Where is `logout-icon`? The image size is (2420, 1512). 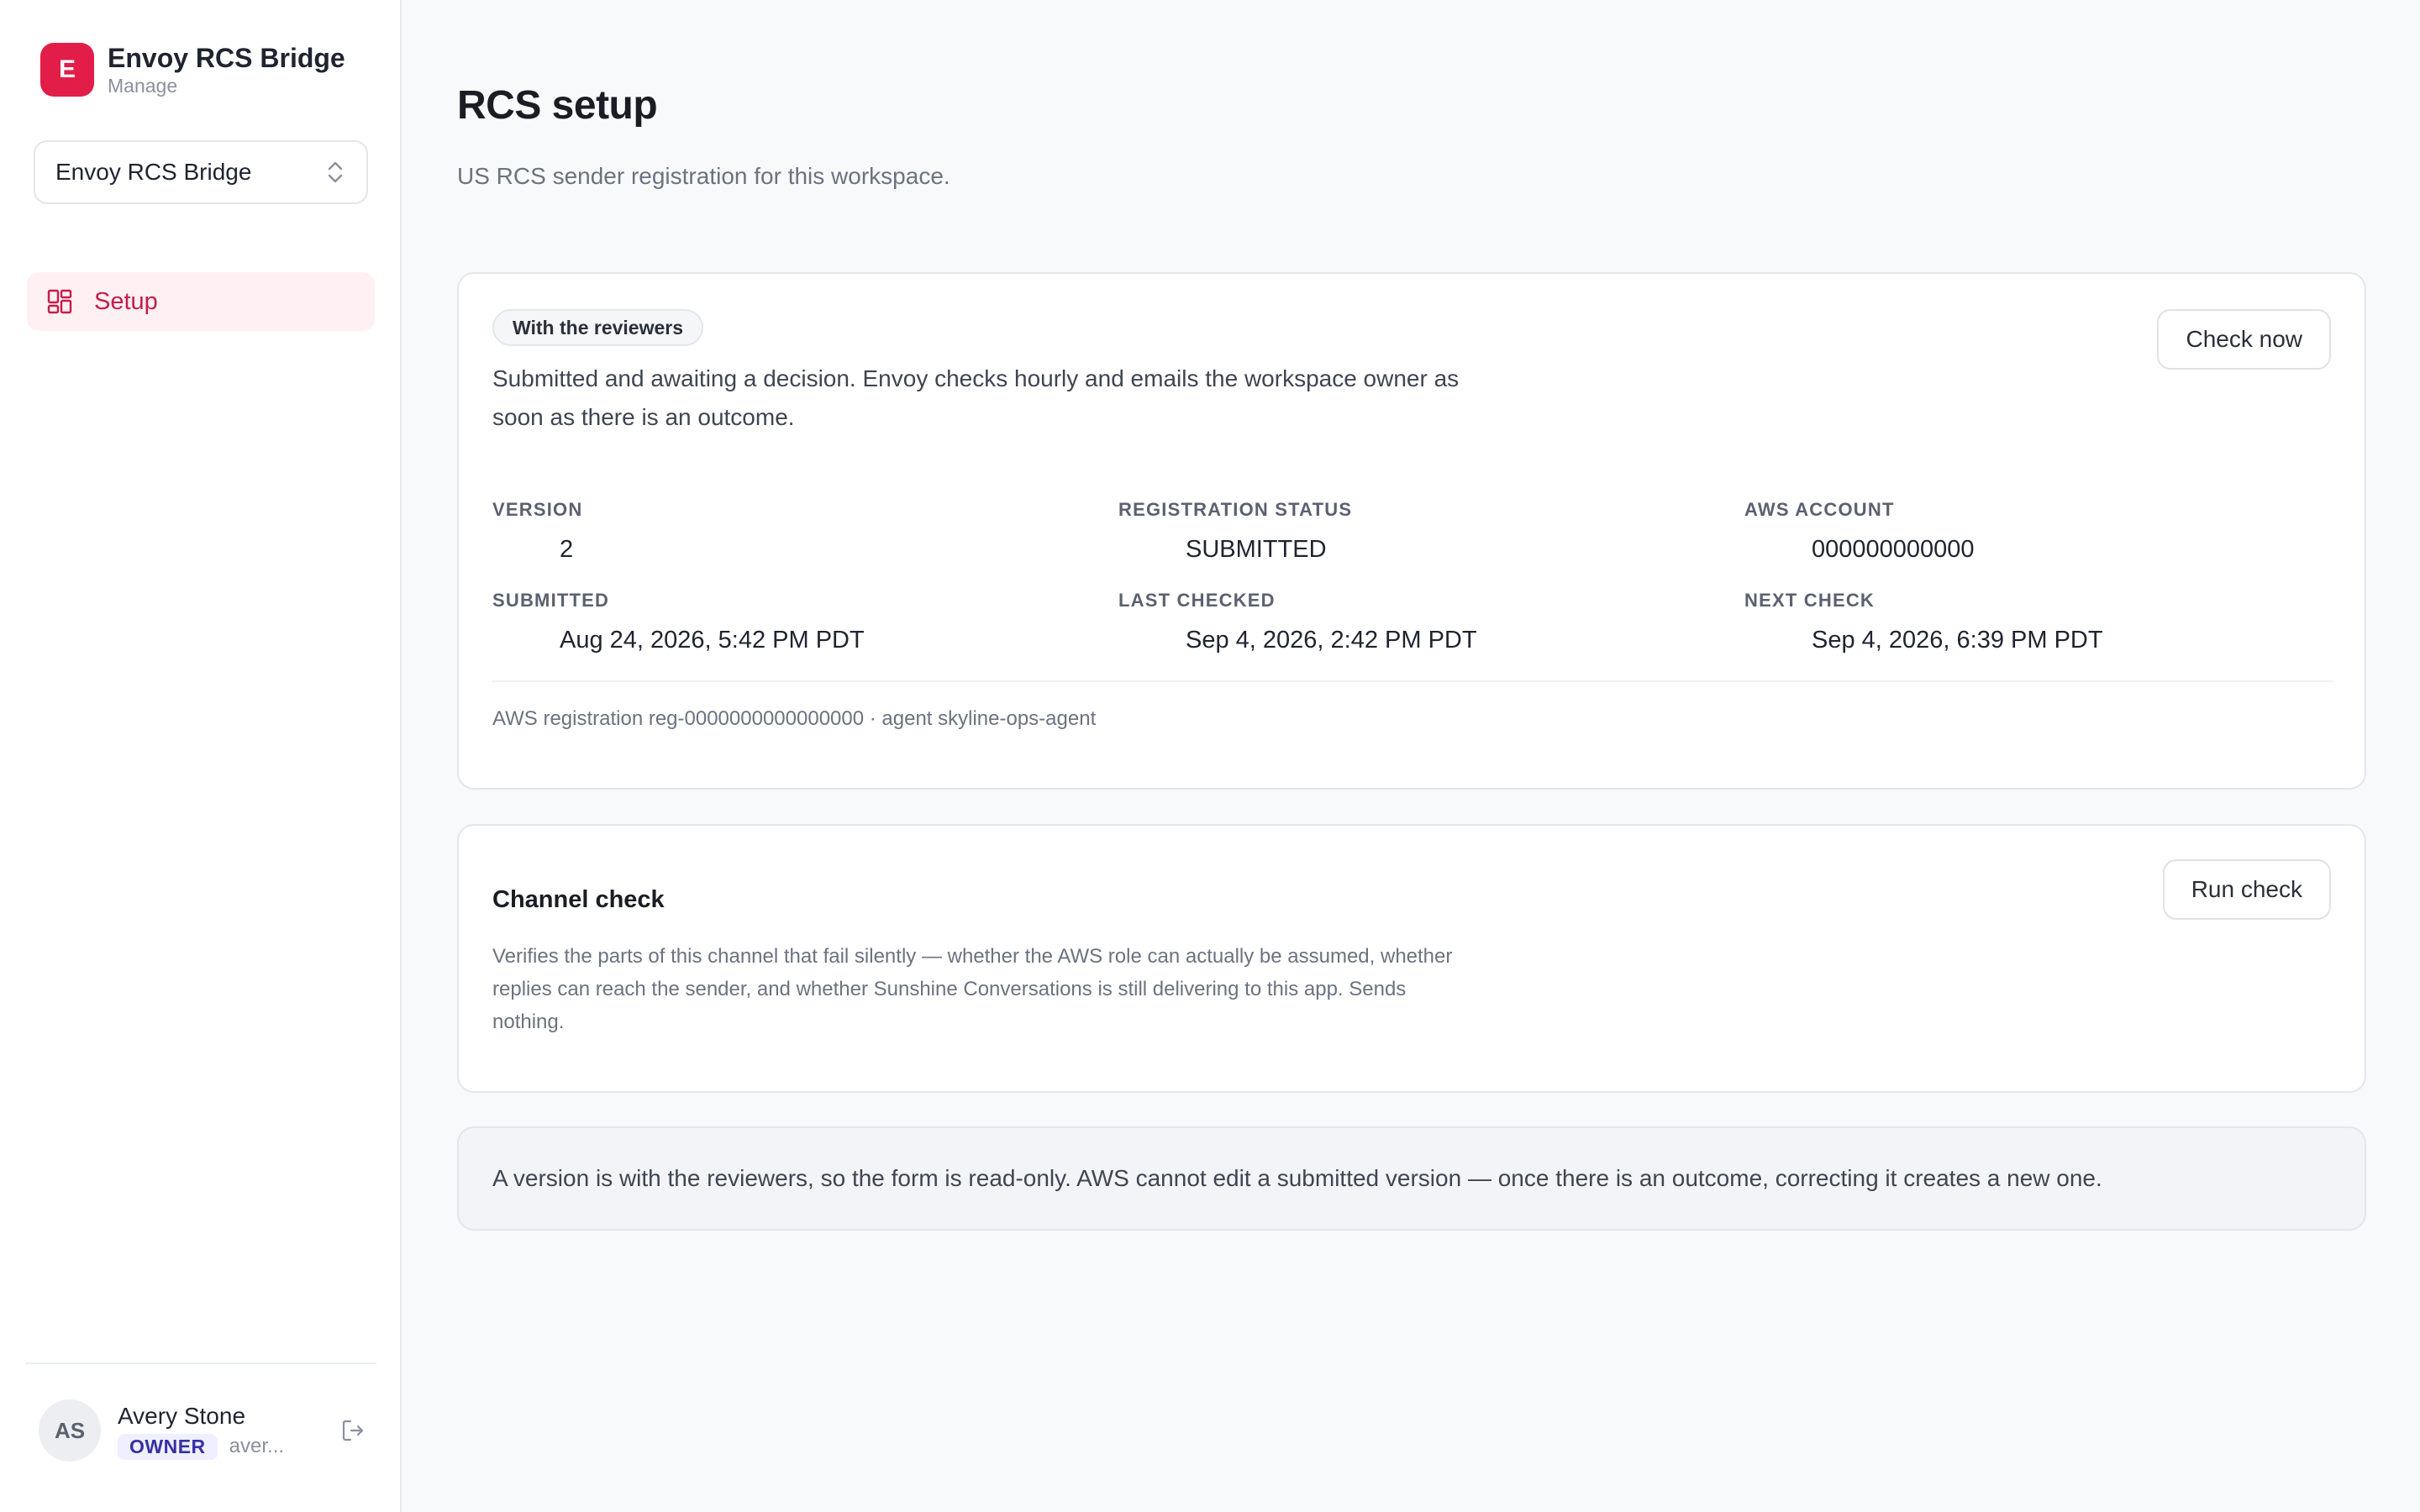 logout-icon is located at coordinates (352, 1430).